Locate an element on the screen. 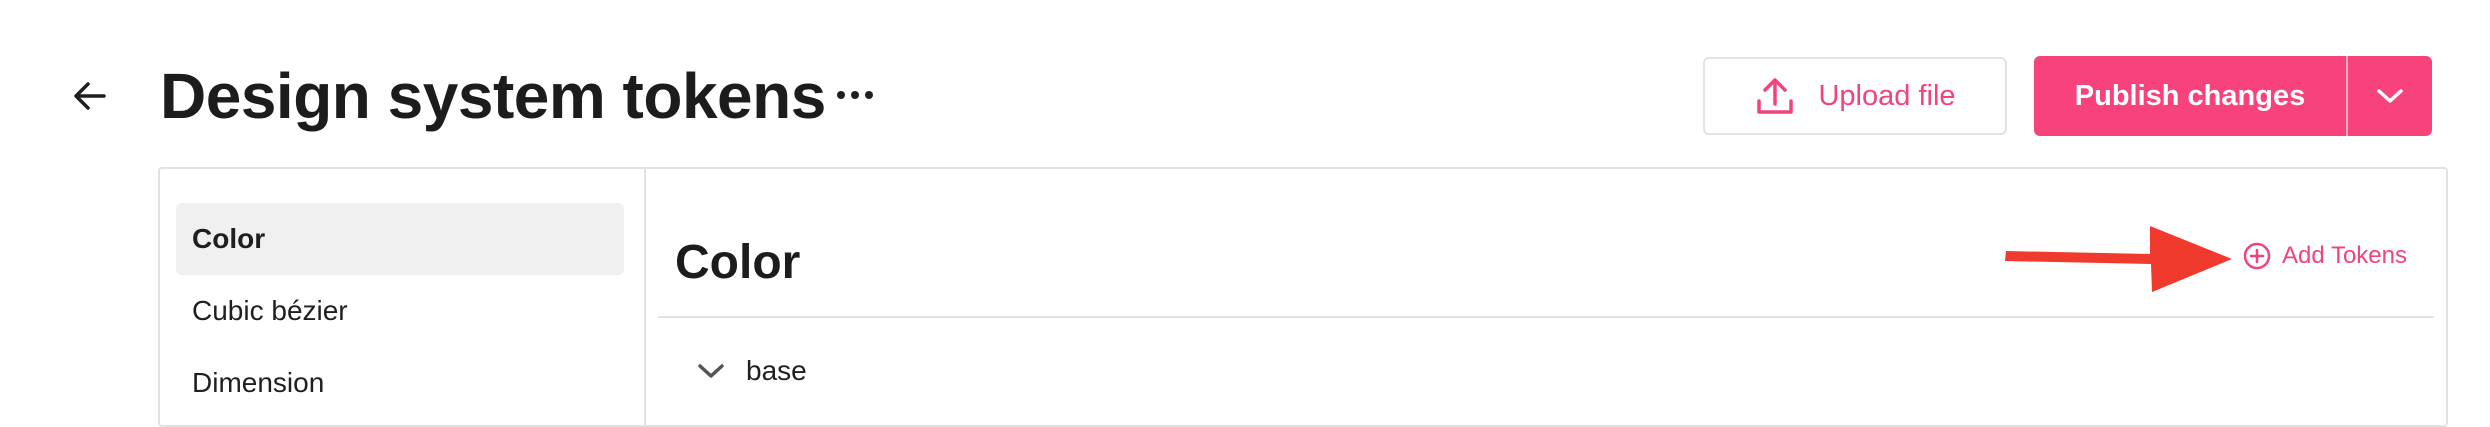  sidebar-item-cubic-bezier: Cubic bézier is located at coordinates (400, 311).